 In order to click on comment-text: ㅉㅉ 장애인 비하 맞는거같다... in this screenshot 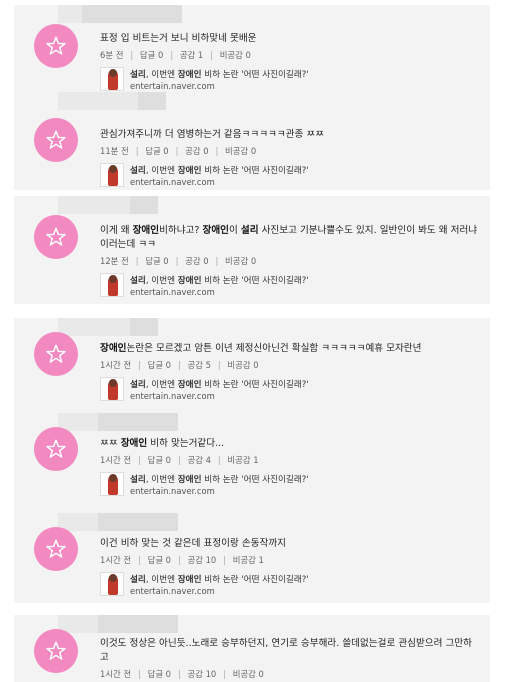, I will do `click(290, 444)`.